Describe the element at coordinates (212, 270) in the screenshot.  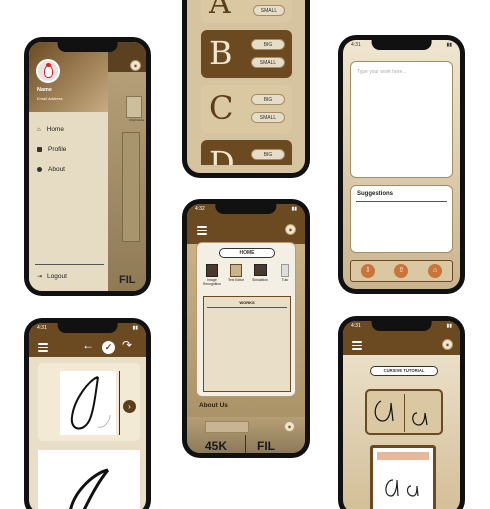
I see `image-recognition-icon` at that location.